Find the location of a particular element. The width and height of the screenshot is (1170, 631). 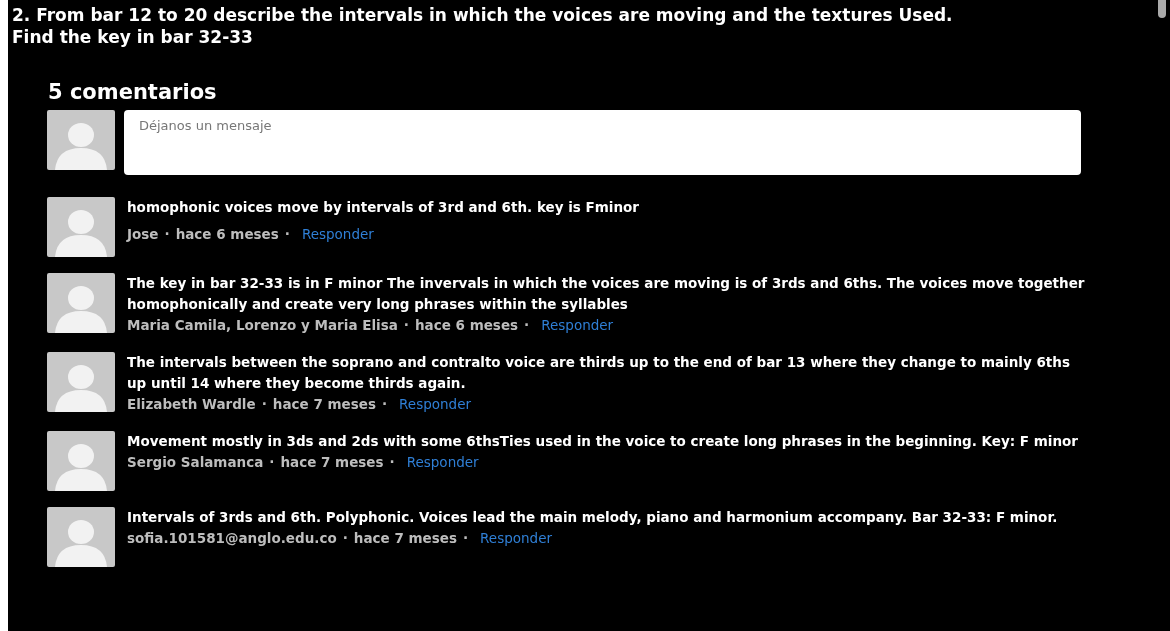

comment-author: Jose is located at coordinates (143, 234).